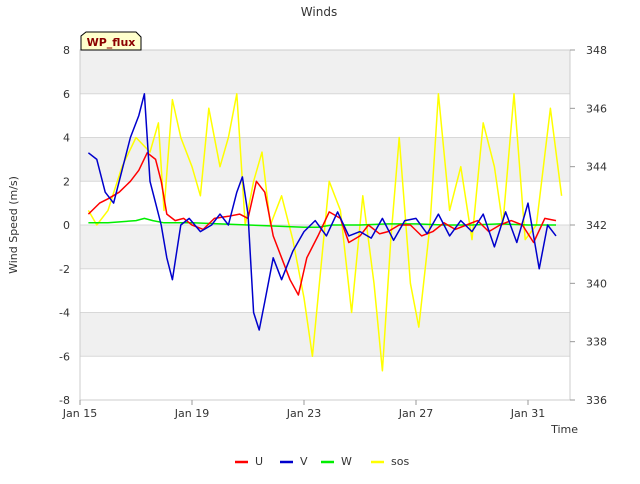  I want to click on legend-label-v: V, so click(304, 461).